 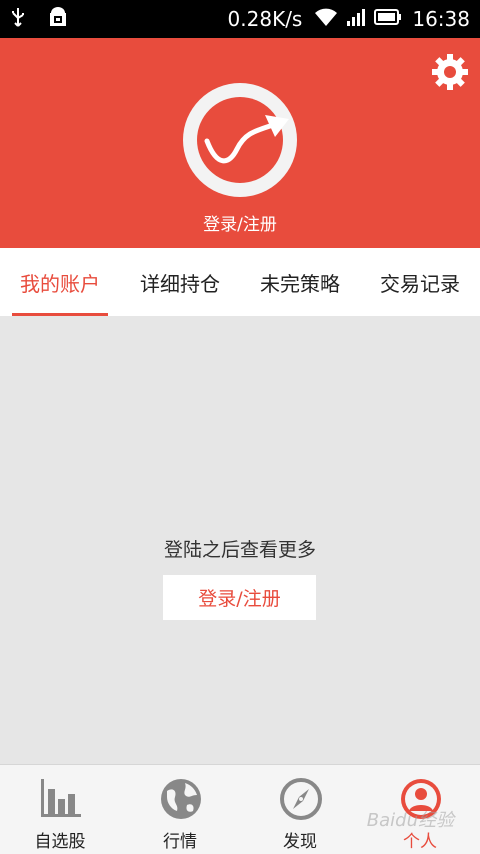 I want to click on tab-bar: 我的账户 详细持仓 未完策略 交易记录, so click(x=240, y=282).